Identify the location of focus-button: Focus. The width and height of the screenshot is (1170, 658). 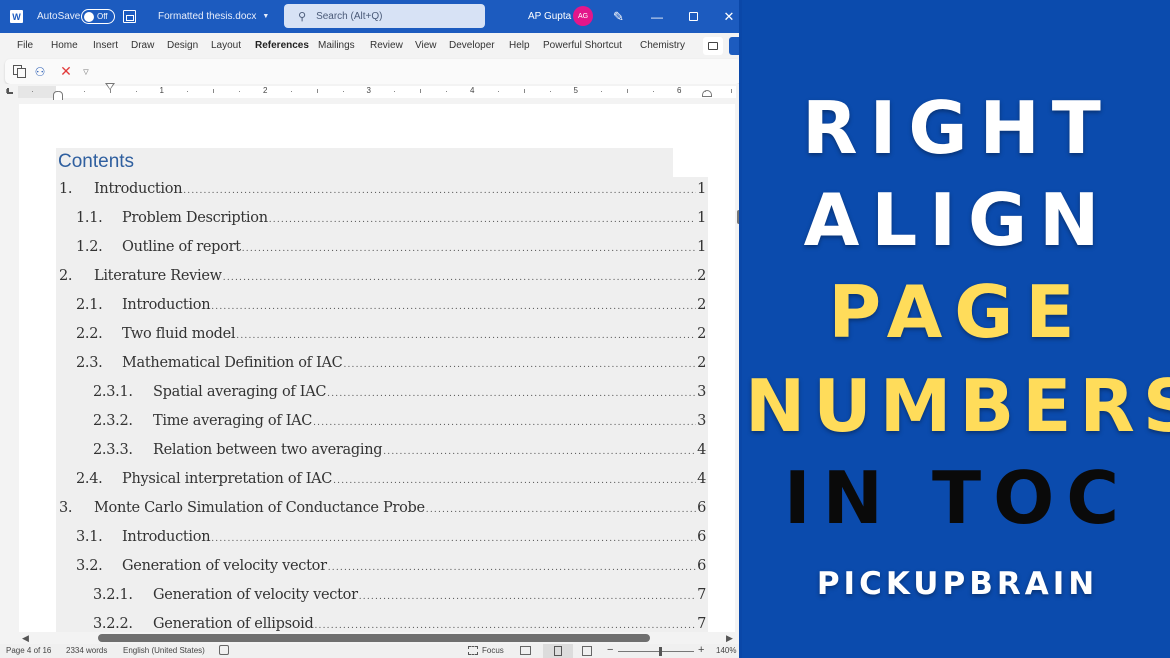
(493, 650).